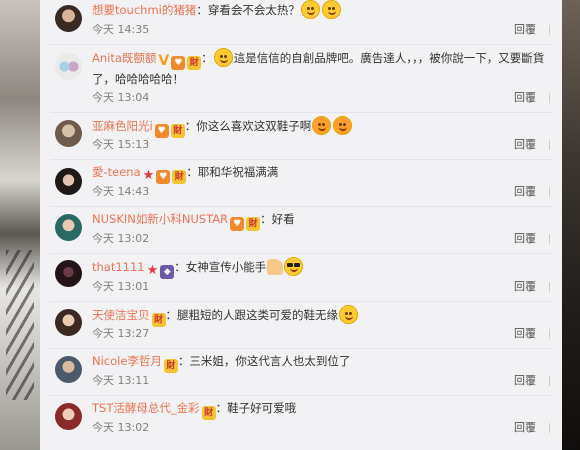 Image resolution: width=580 pixels, height=450 pixels. I want to click on comment-meta: 今天 13:02 回覆 1, so click(321, 239).